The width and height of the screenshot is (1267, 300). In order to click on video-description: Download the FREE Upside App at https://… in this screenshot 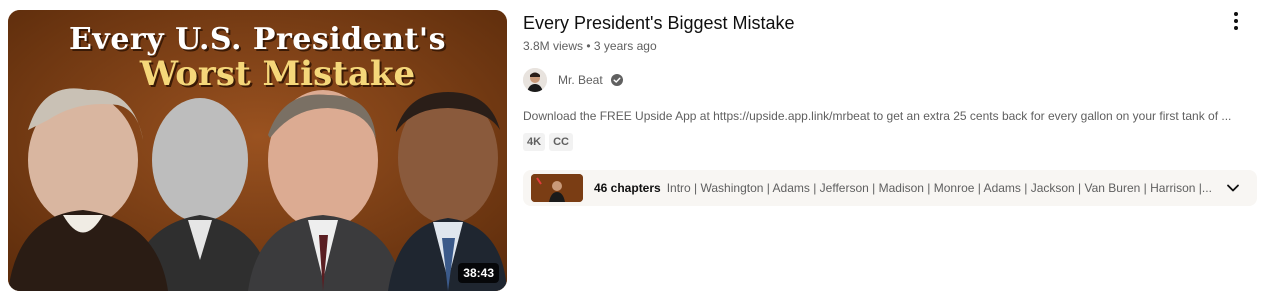, I will do `click(877, 116)`.